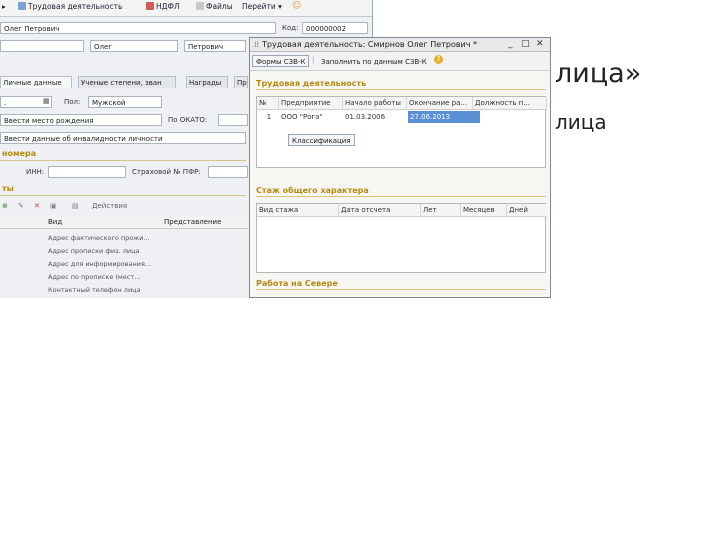 This screenshot has width=720, height=540. I want to click on work-activity-section-title: Трудовая деятельность, so click(311, 83).